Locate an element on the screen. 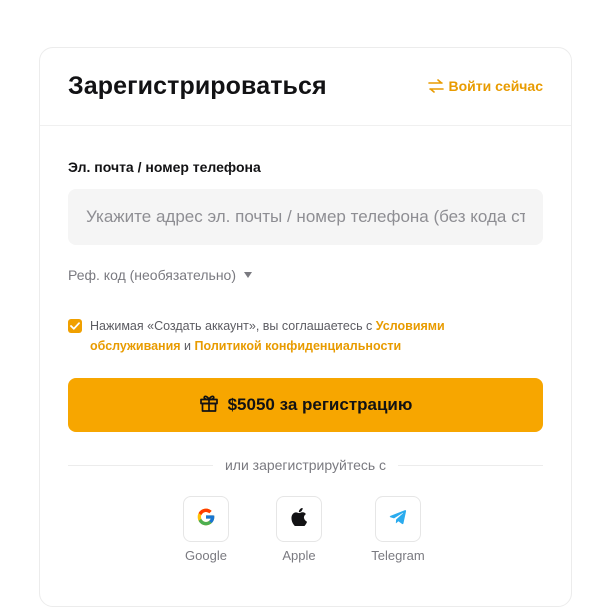 This screenshot has width=592, height=607. email-phone-label: Эл. почта / номер телефона is located at coordinates (164, 167).